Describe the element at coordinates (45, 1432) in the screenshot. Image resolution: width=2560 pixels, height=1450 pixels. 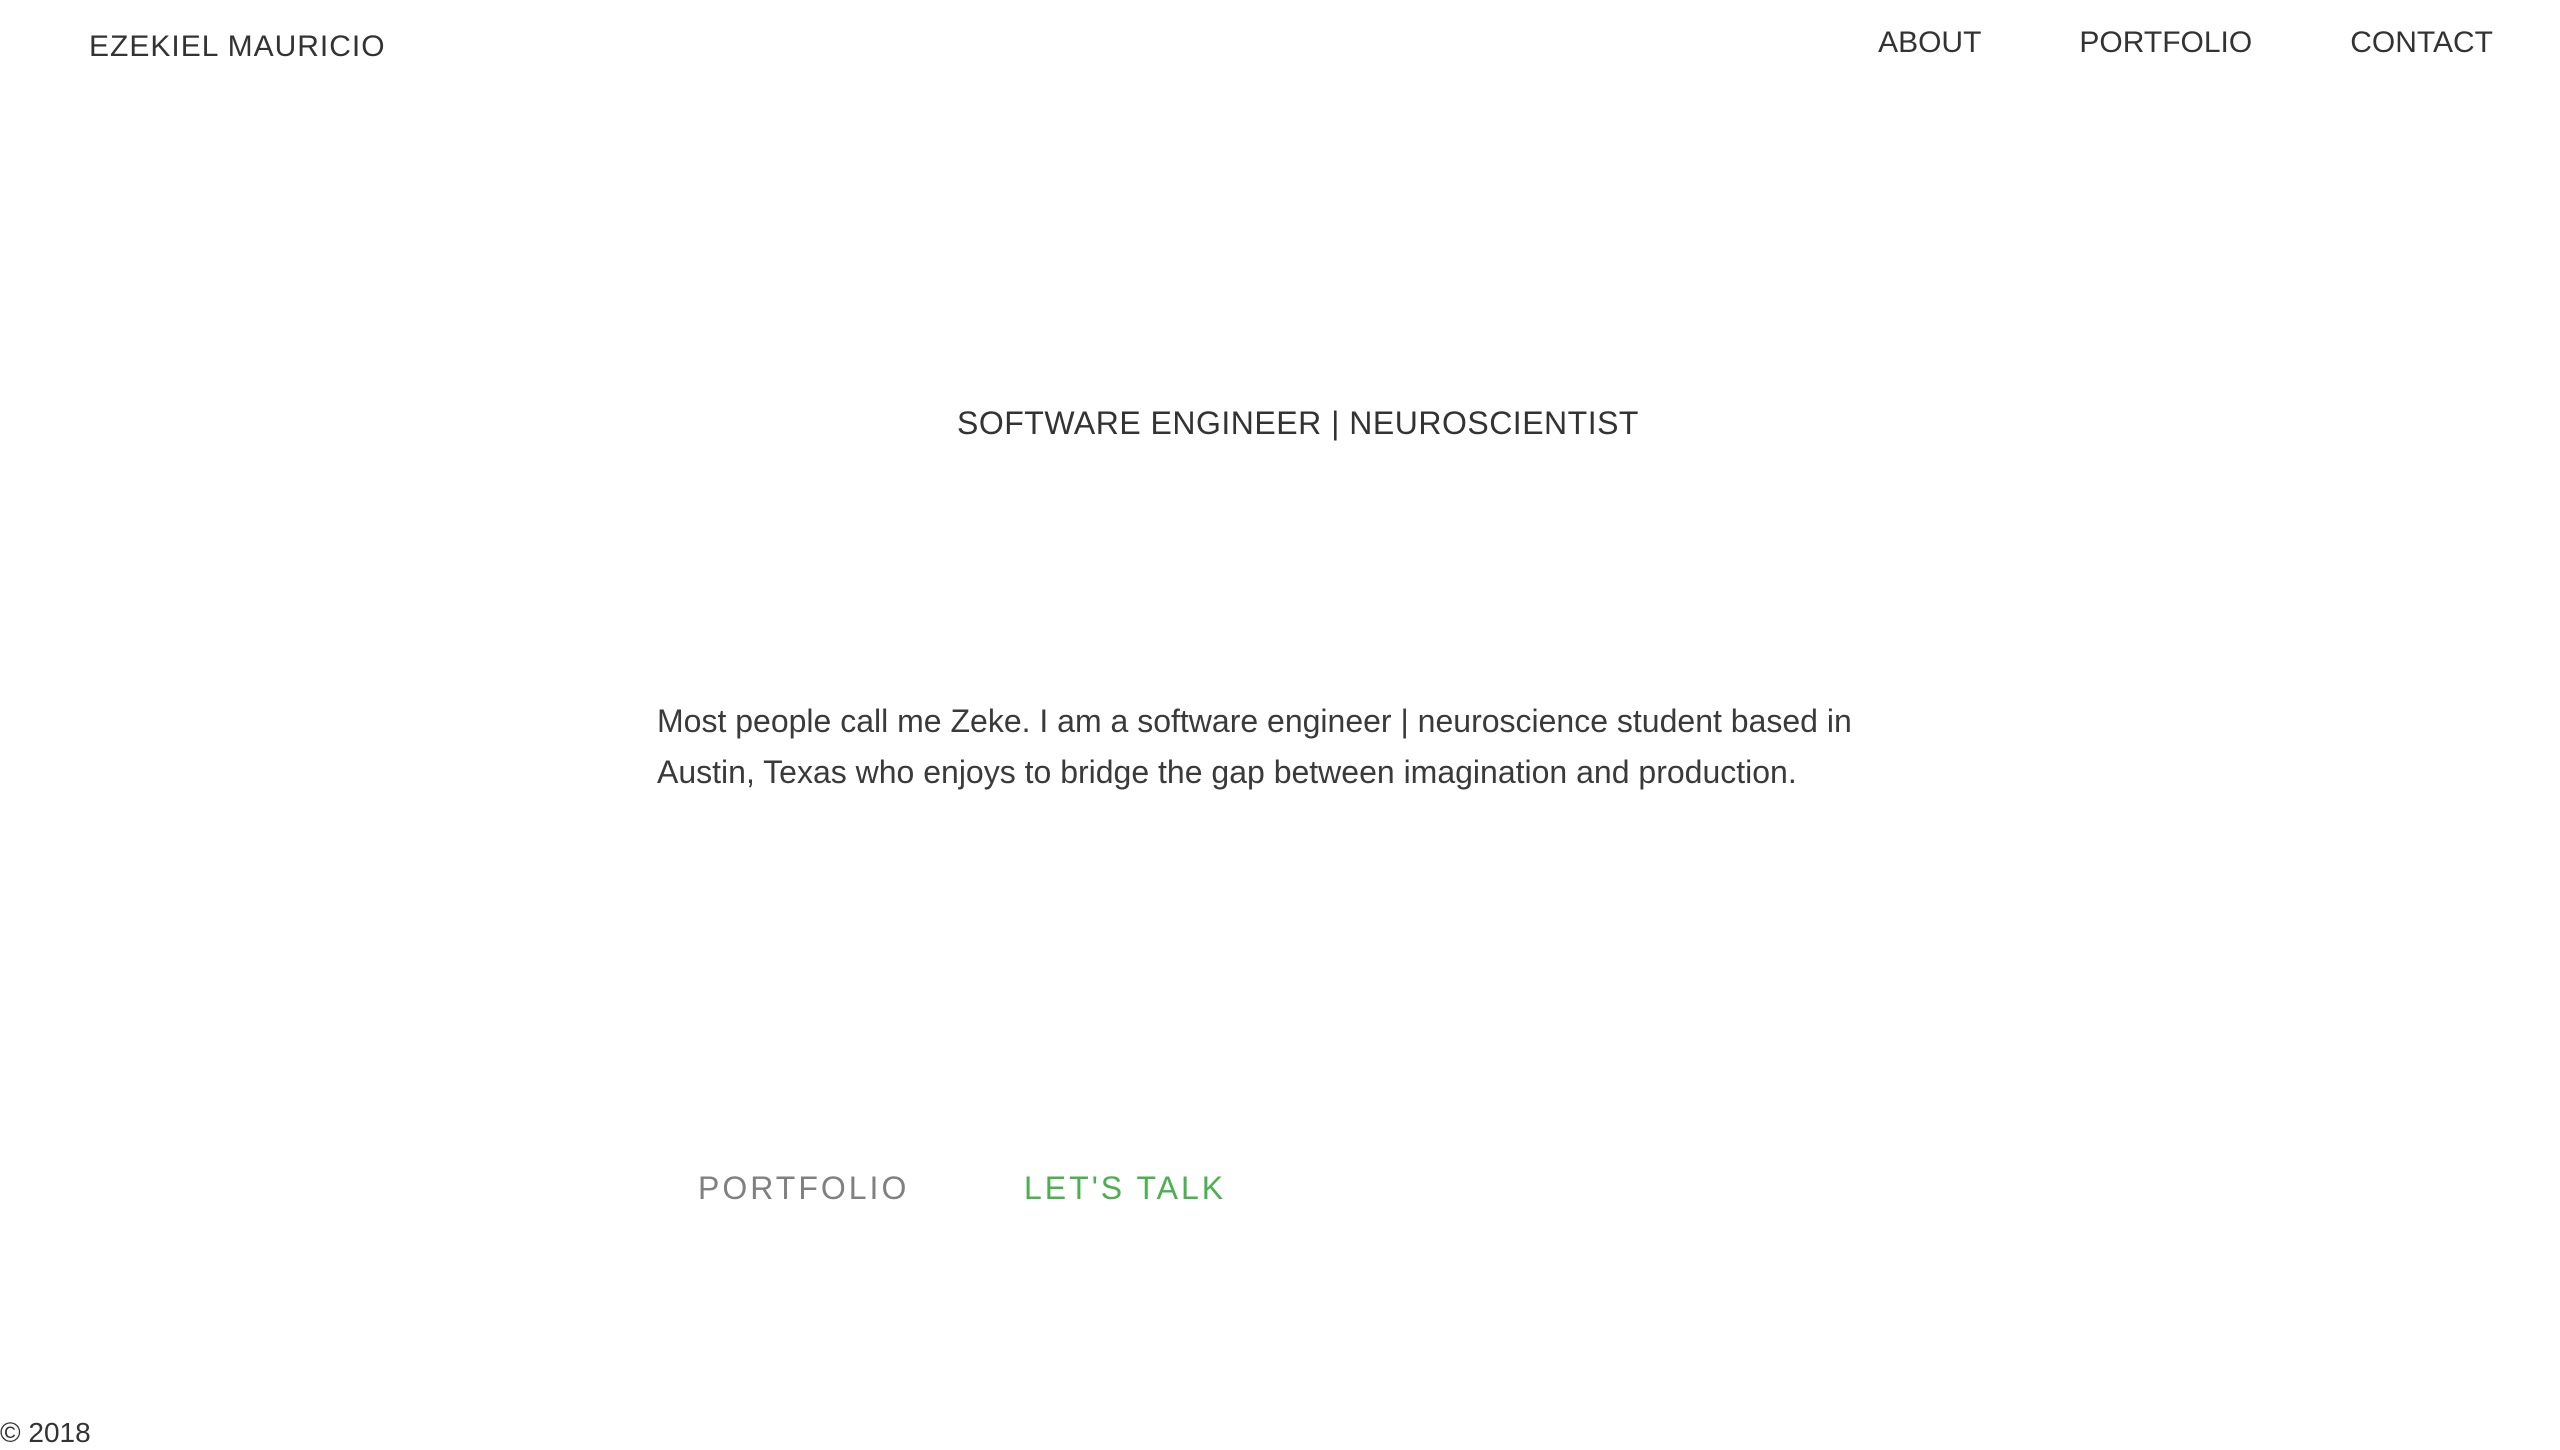
I see `footer-copyright: © 2018` at that location.